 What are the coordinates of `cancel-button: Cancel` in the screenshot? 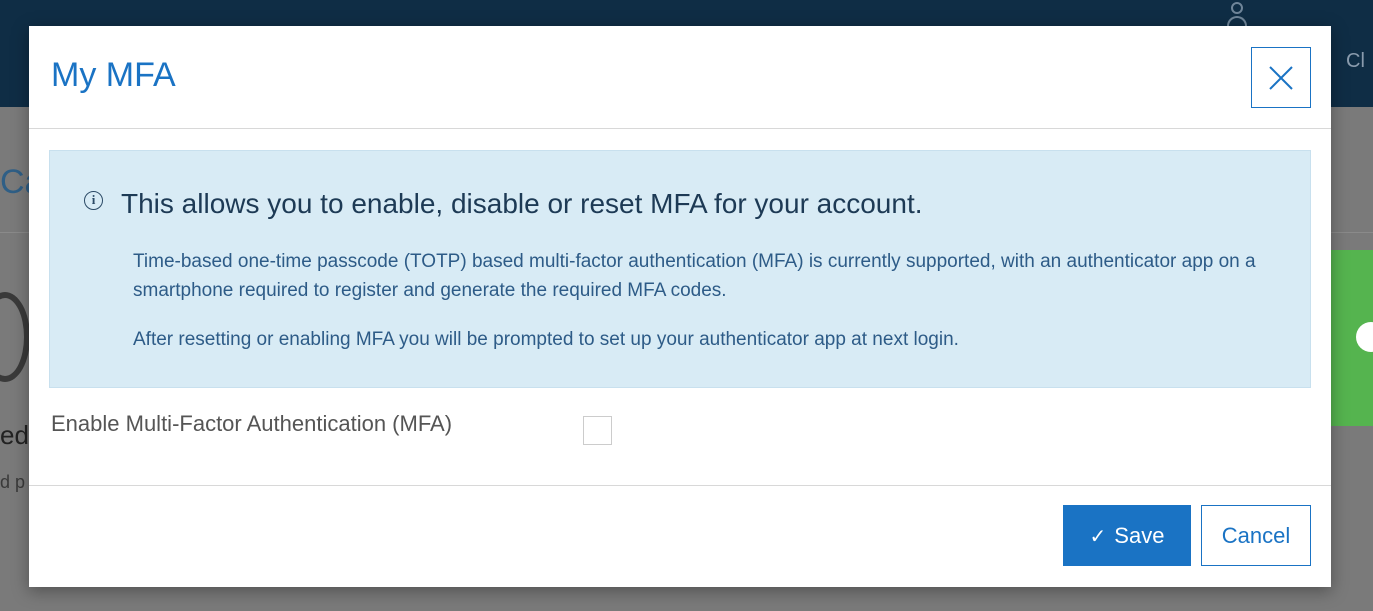 It's located at (1256, 535).